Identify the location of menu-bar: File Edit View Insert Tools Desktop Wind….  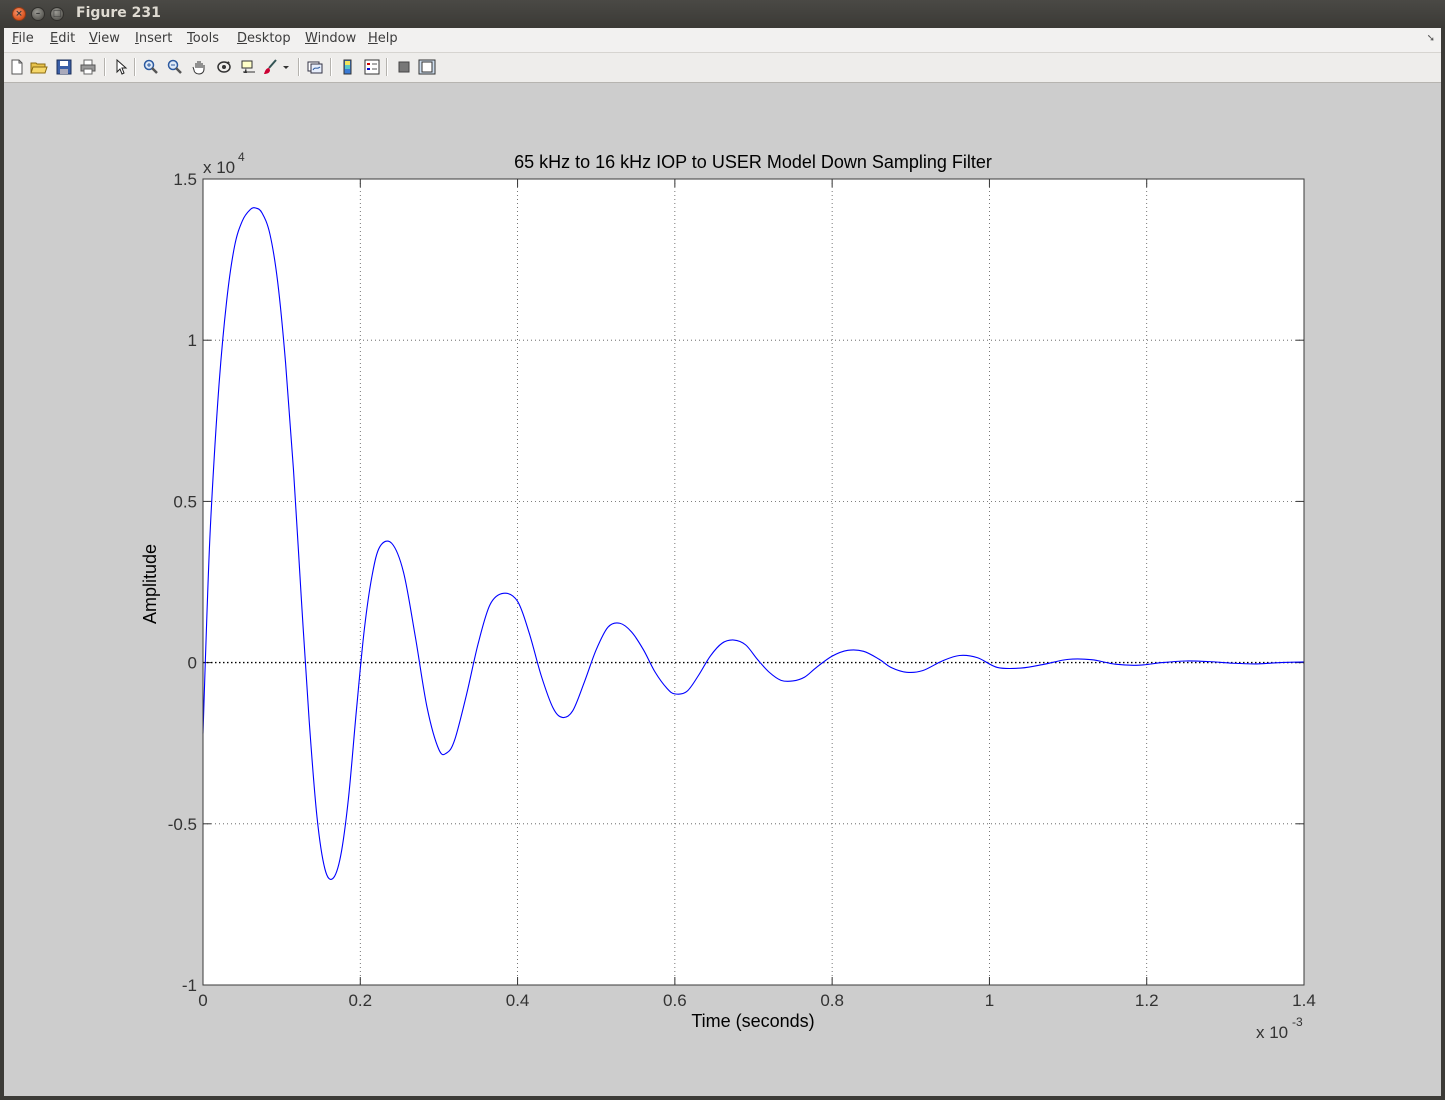
(722, 40).